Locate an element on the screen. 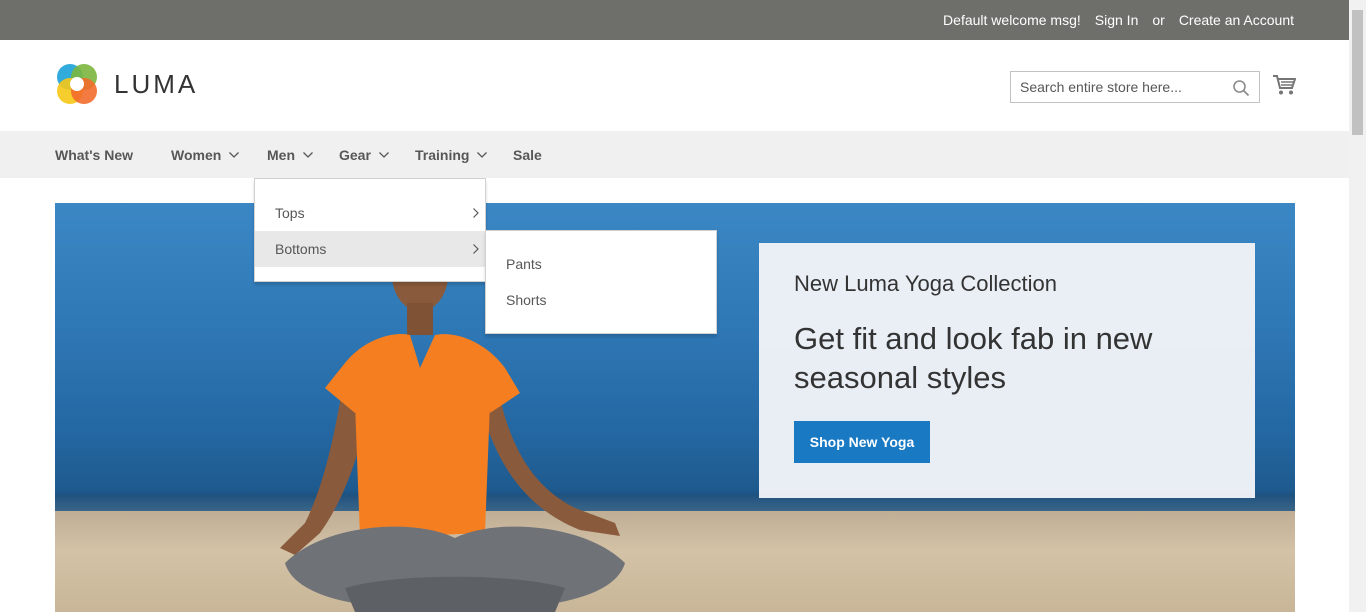  menu-item-tops: Tops is located at coordinates (370, 213).